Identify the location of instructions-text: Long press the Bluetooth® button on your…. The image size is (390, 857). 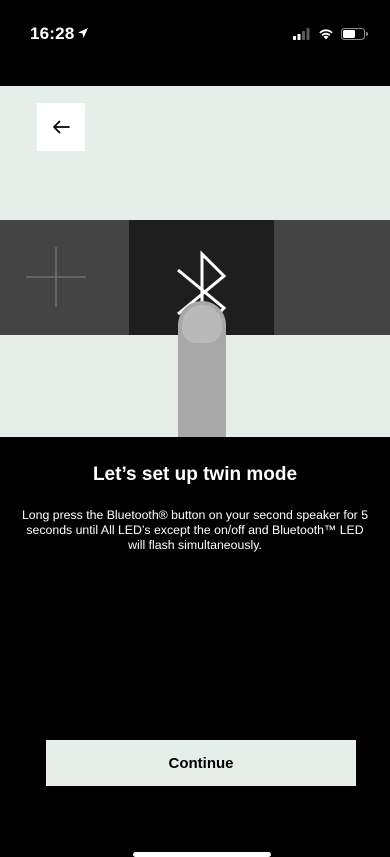
(195, 530).